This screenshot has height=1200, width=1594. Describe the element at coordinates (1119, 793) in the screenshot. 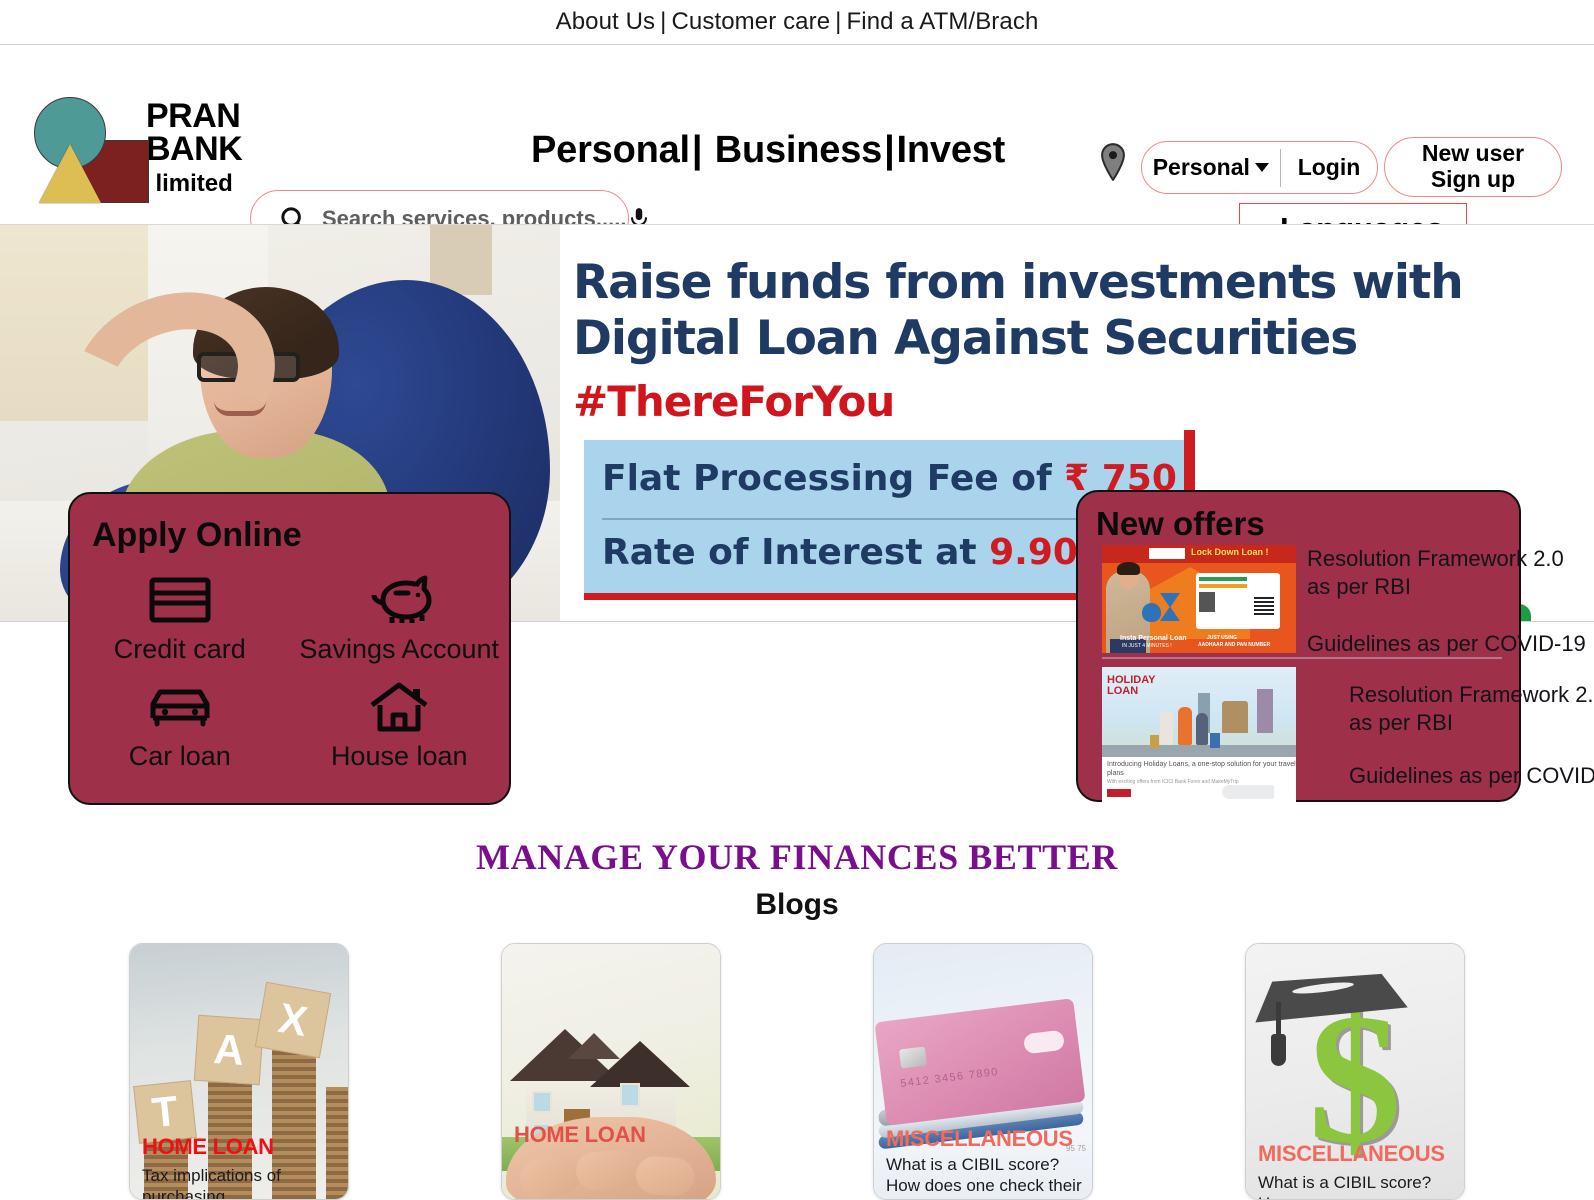

I see `thumb-apply-button` at that location.